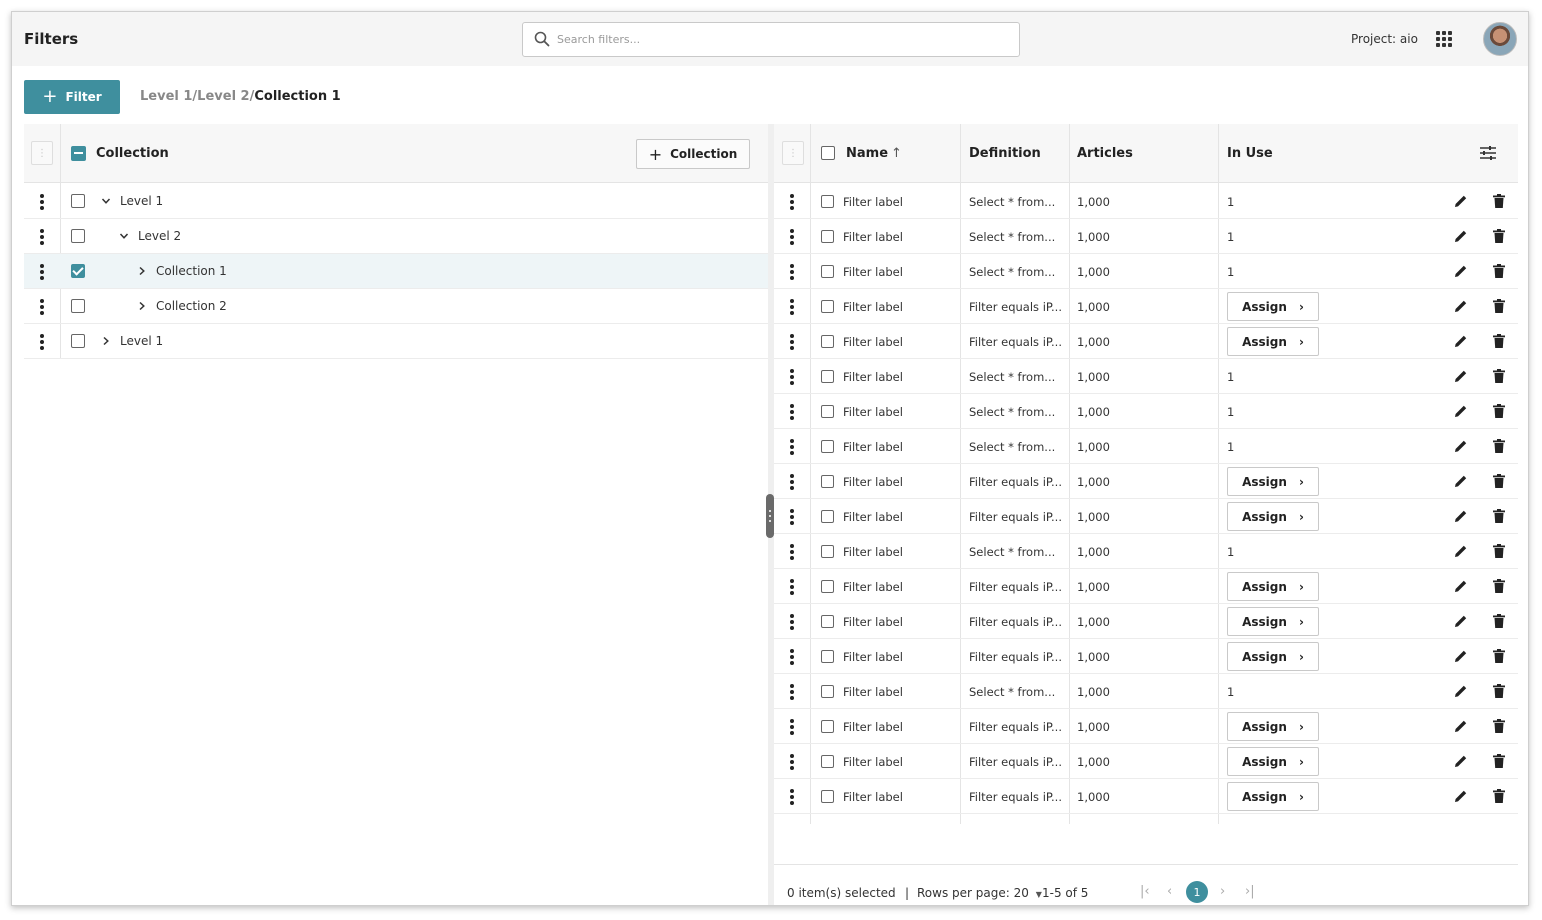 This screenshot has width=1542, height=920. Describe the element at coordinates (168, 96) in the screenshot. I see `breadcrumb-level-1: Level 1/` at that location.